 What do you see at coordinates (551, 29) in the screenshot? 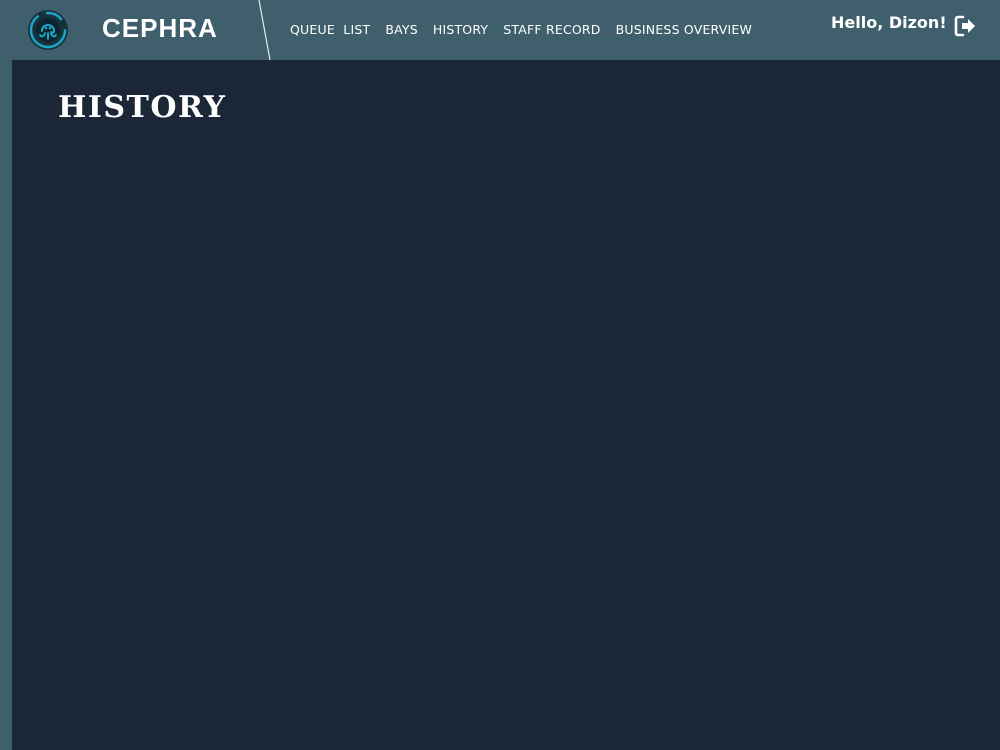
I see `nav-staff-record: STAFF RECORD` at bounding box center [551, 29].